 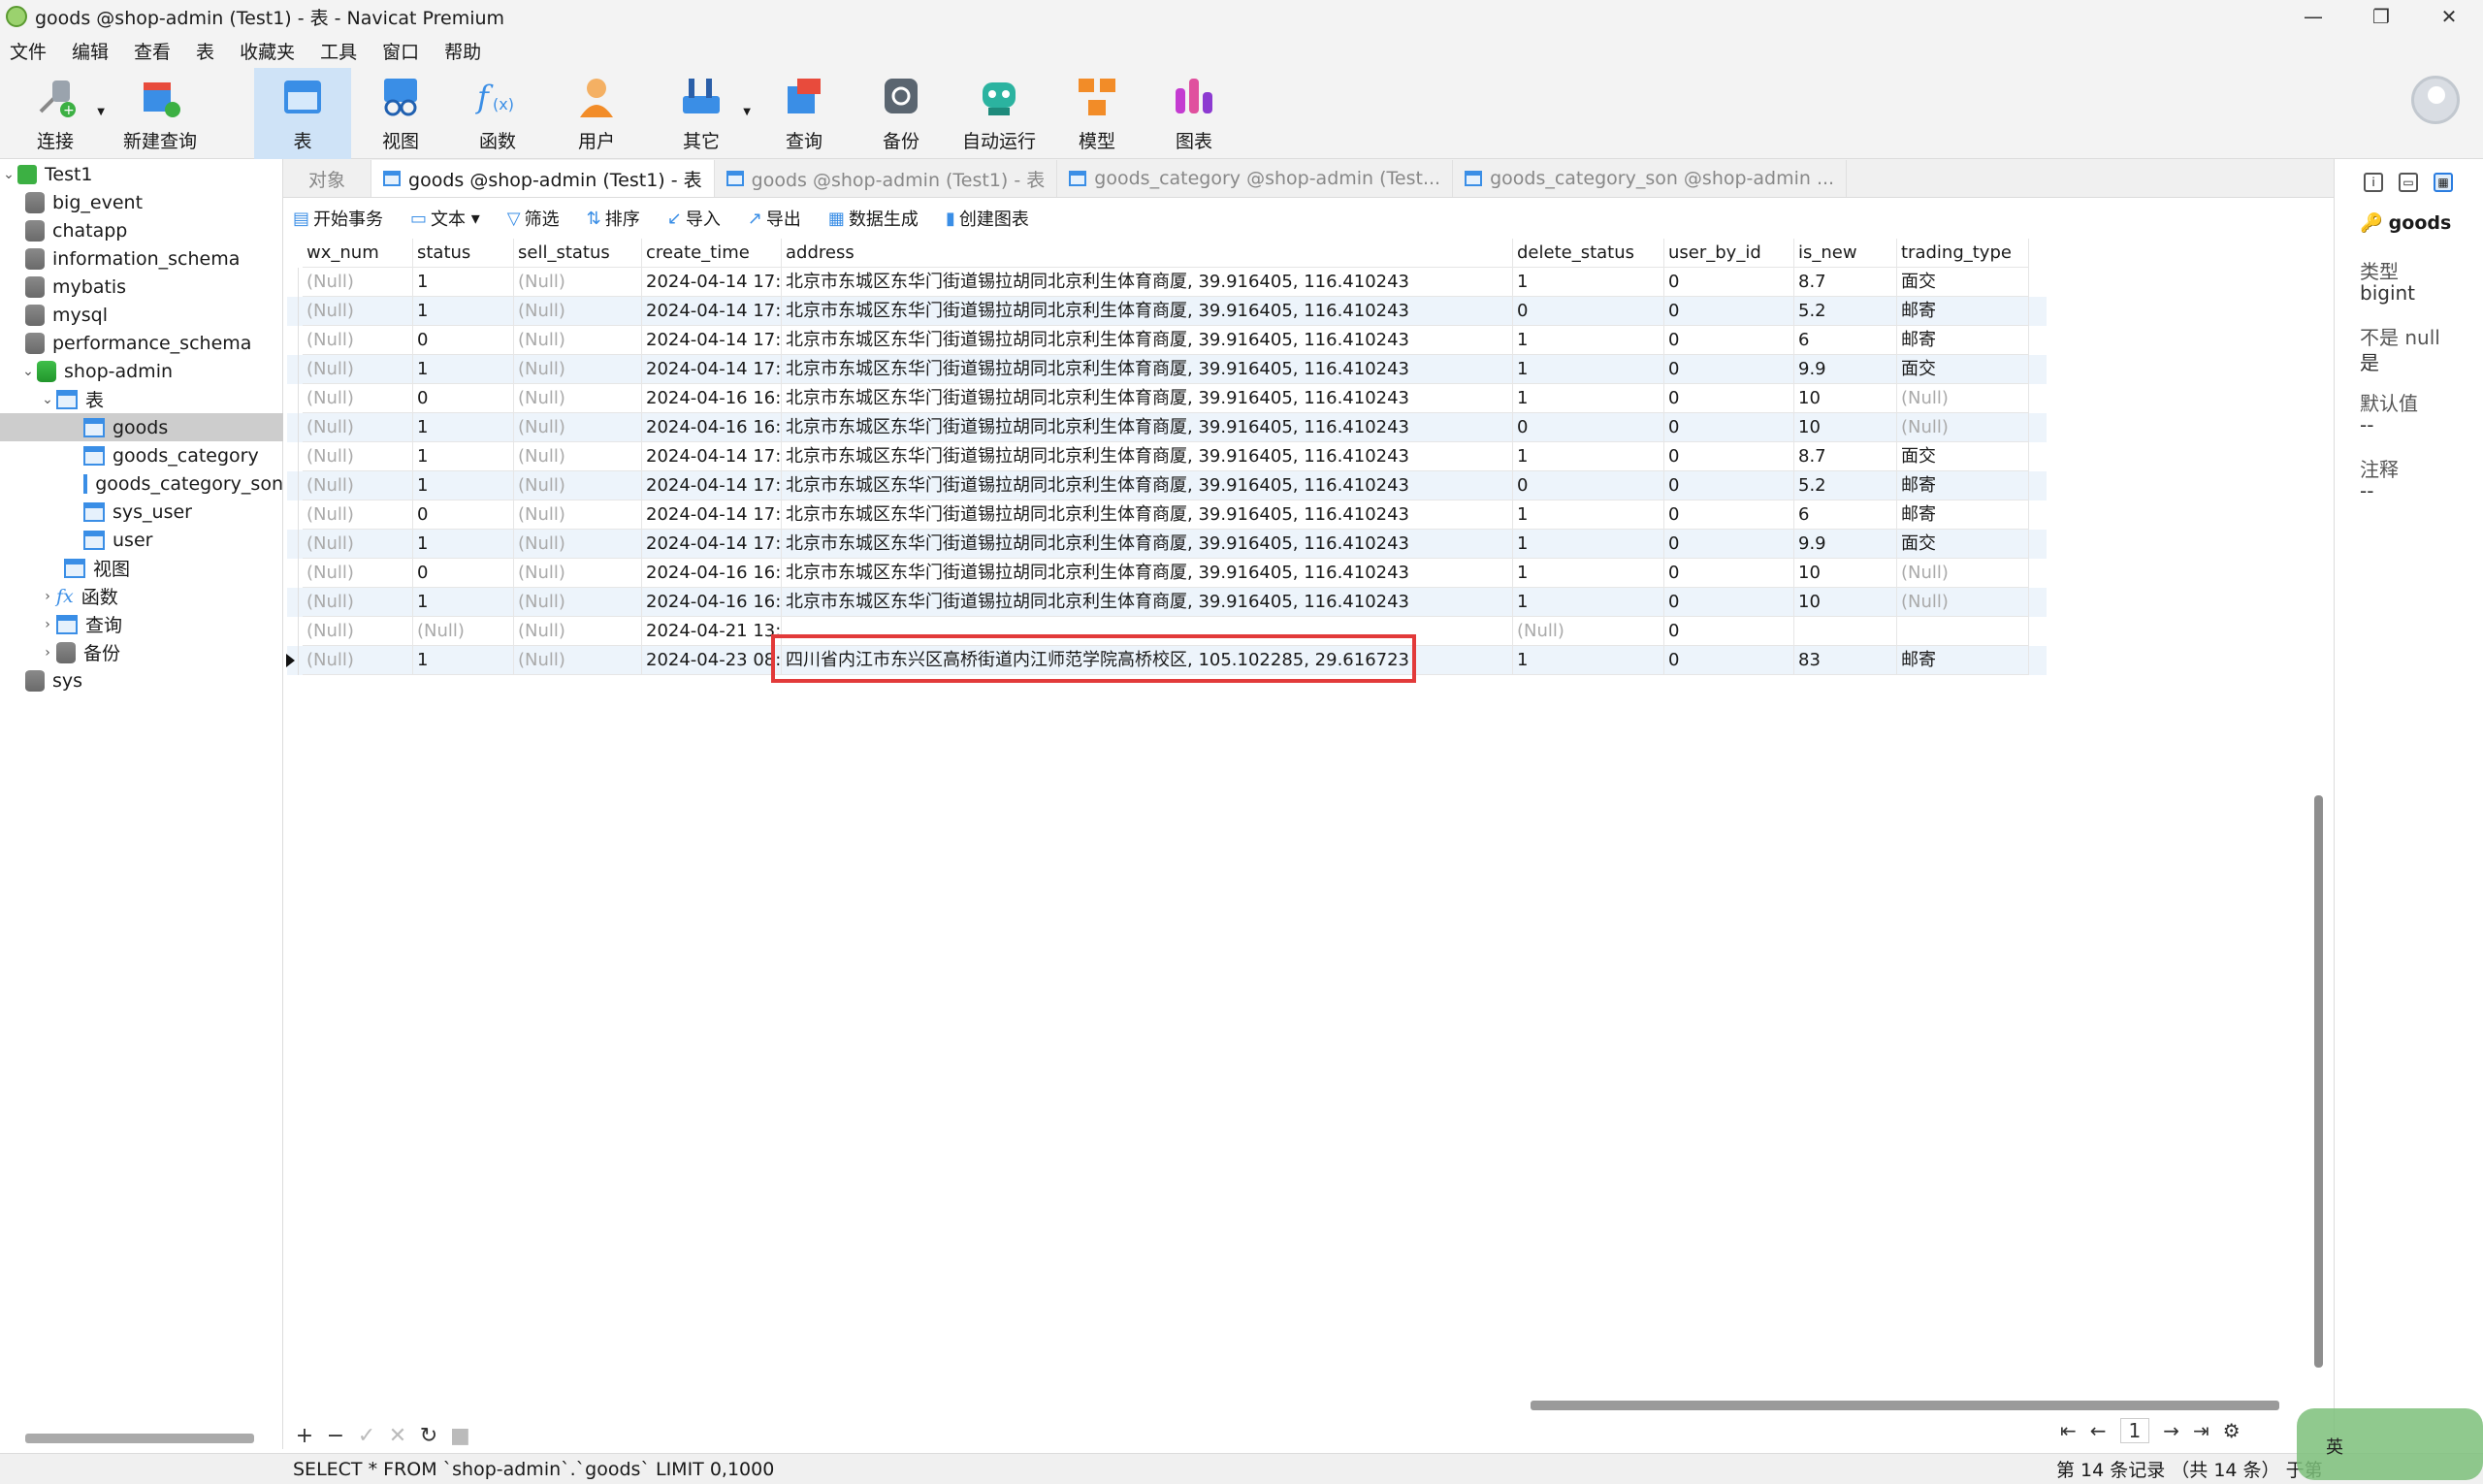 What do you see at coordinates (305, 1436) in the screenshot?
I see `add-record-button: +` at bounding box center [305, 1436].